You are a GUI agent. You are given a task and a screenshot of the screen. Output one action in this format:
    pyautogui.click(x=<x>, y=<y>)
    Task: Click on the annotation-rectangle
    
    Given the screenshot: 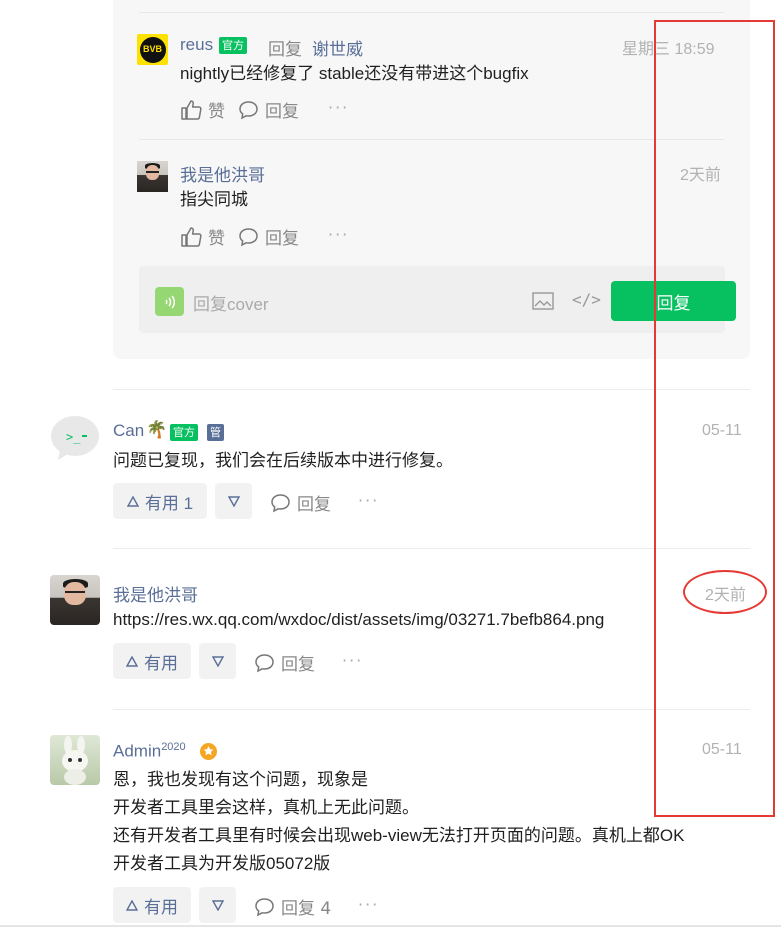 What is the action you would take?
    pyautogui.click(x=714, y=418)
    